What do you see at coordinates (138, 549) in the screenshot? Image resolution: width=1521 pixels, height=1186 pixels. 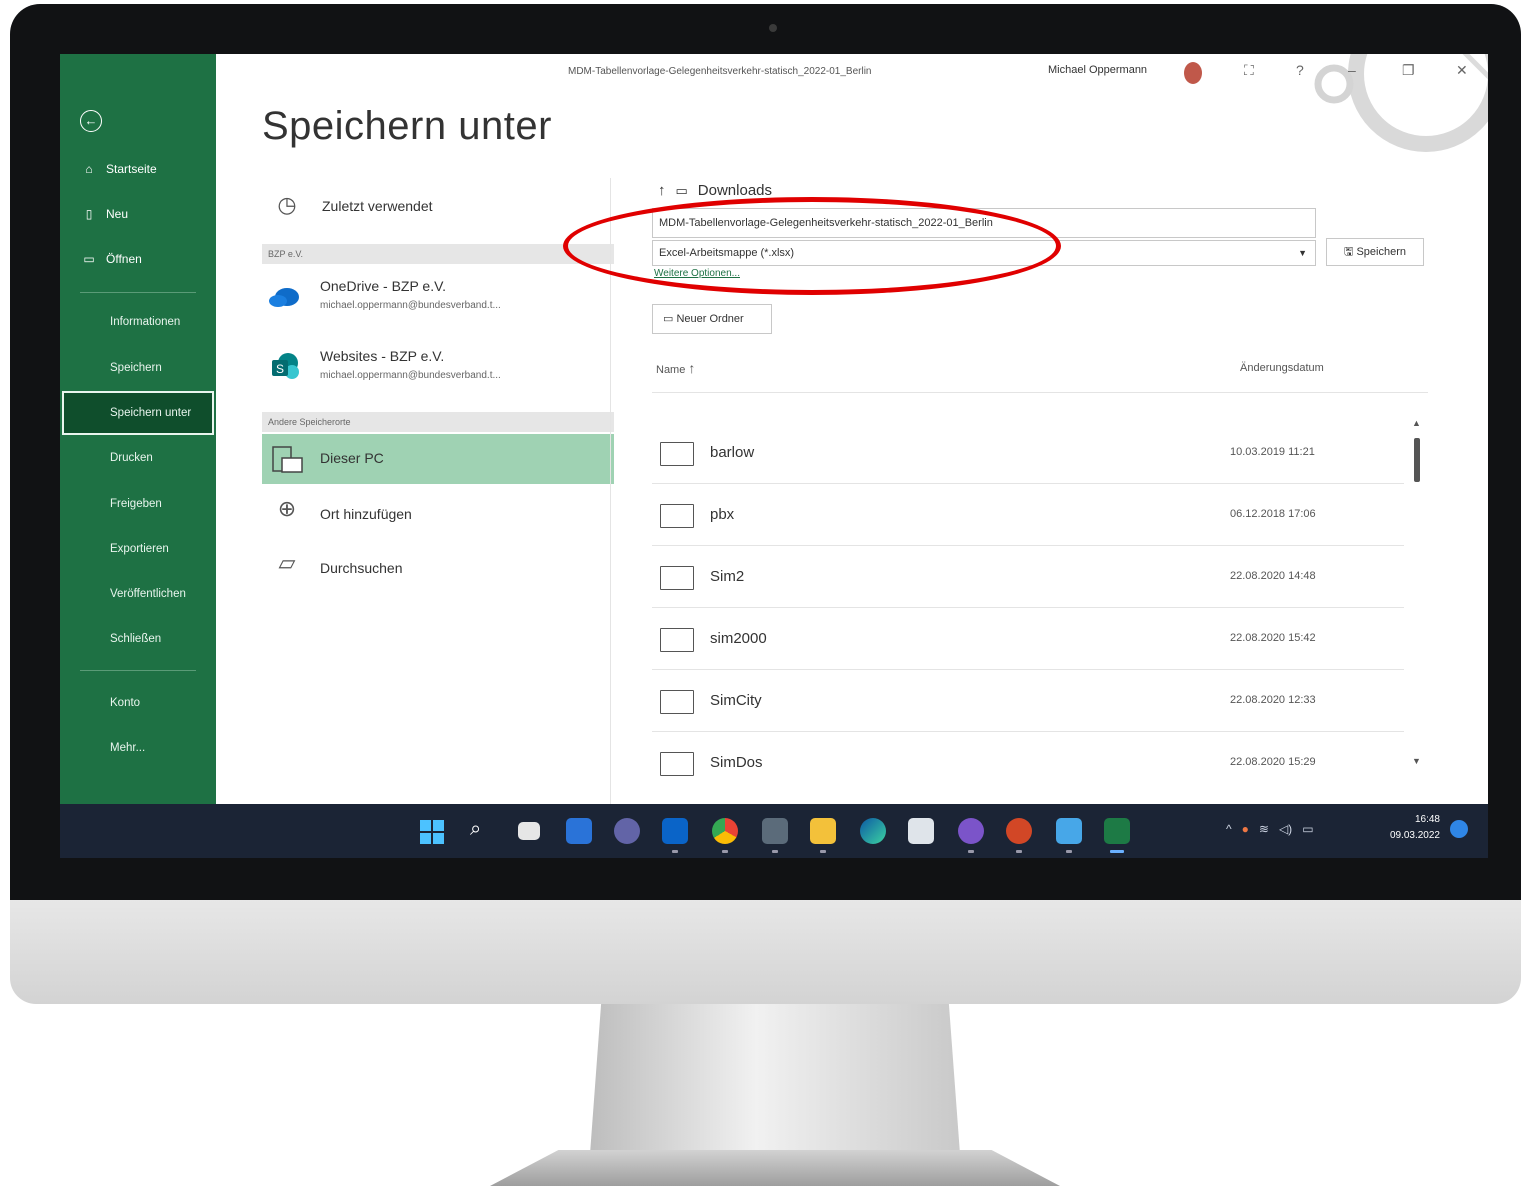 I see `sidebar-item-export: Exportieren` at bounding box center [138, 549].